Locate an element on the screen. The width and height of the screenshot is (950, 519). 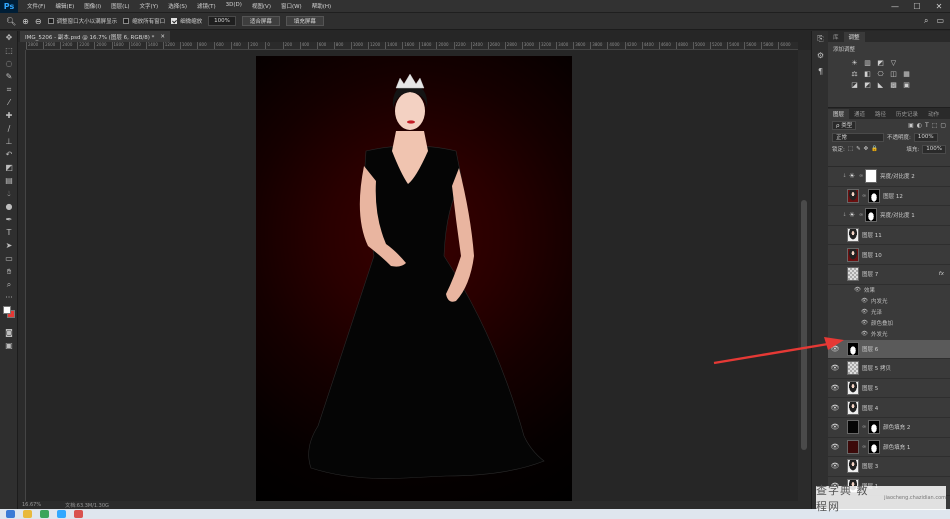
layer-row: 👁︎ 图层 4 is located at coordinates (889, 408).